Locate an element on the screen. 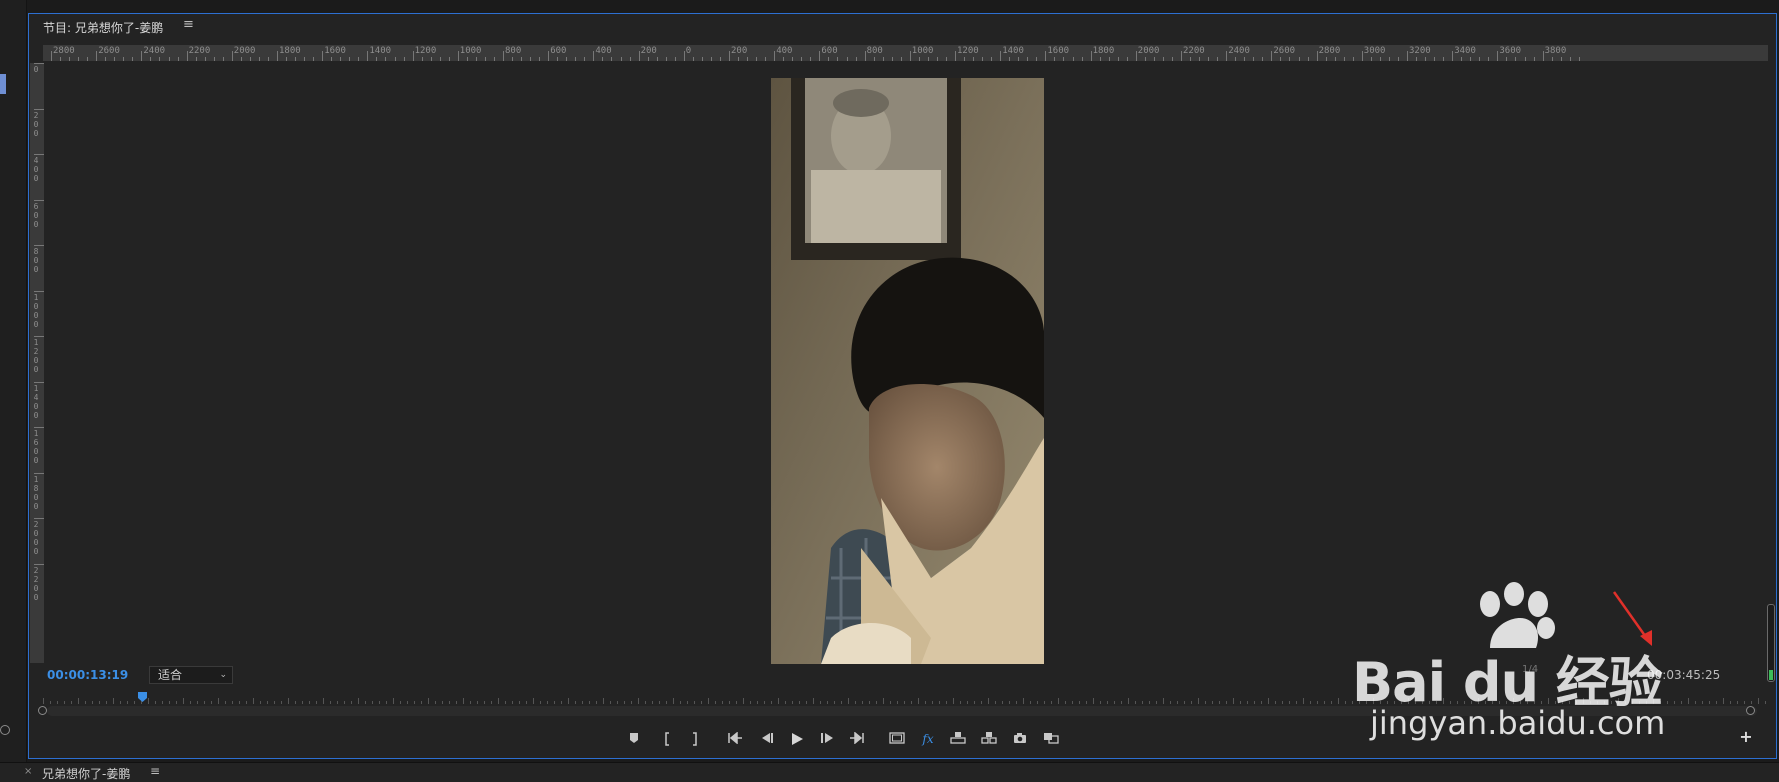  scroll-right-handle is located at coordinates (1750, 710).